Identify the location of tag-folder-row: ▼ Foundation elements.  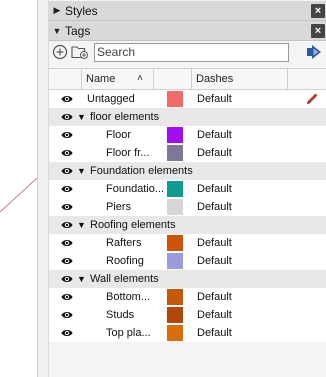
(187, 171).